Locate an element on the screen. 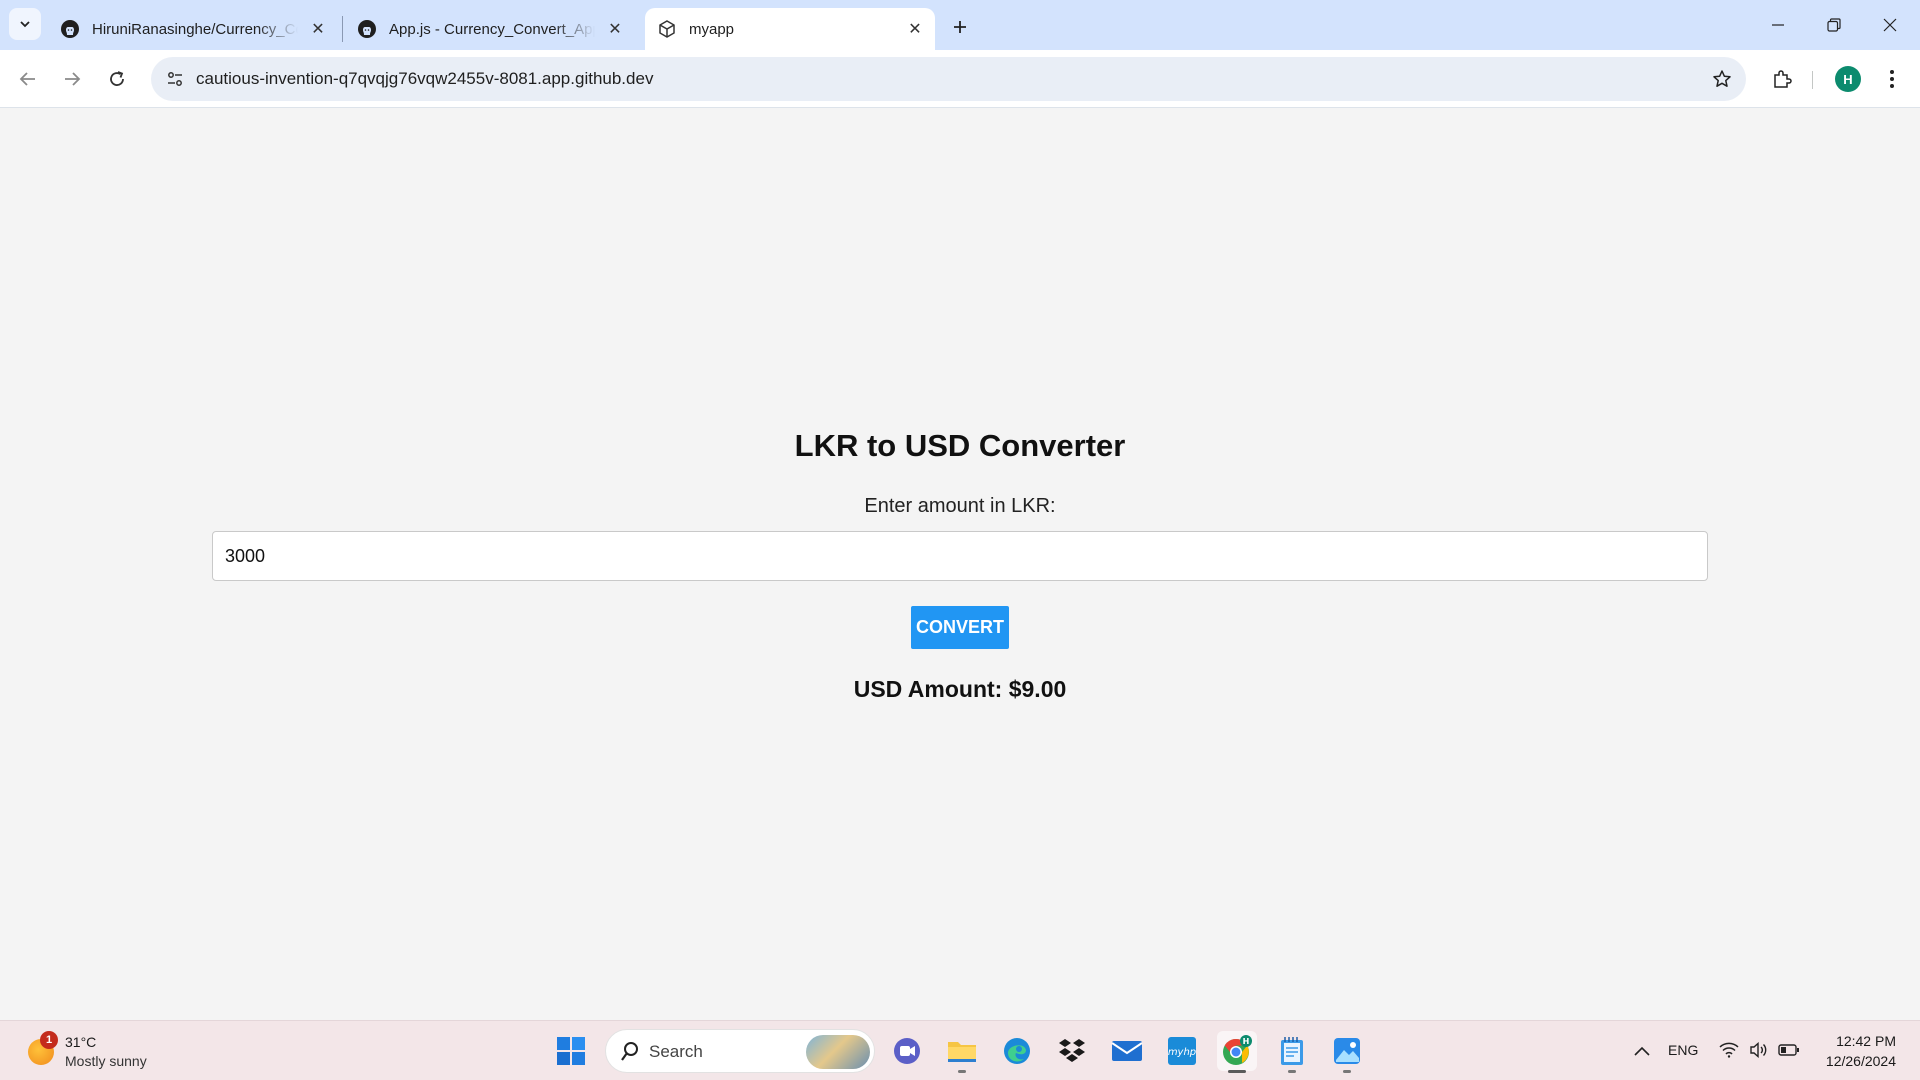  video-chat-icon is located at coordinates (907, 1051).